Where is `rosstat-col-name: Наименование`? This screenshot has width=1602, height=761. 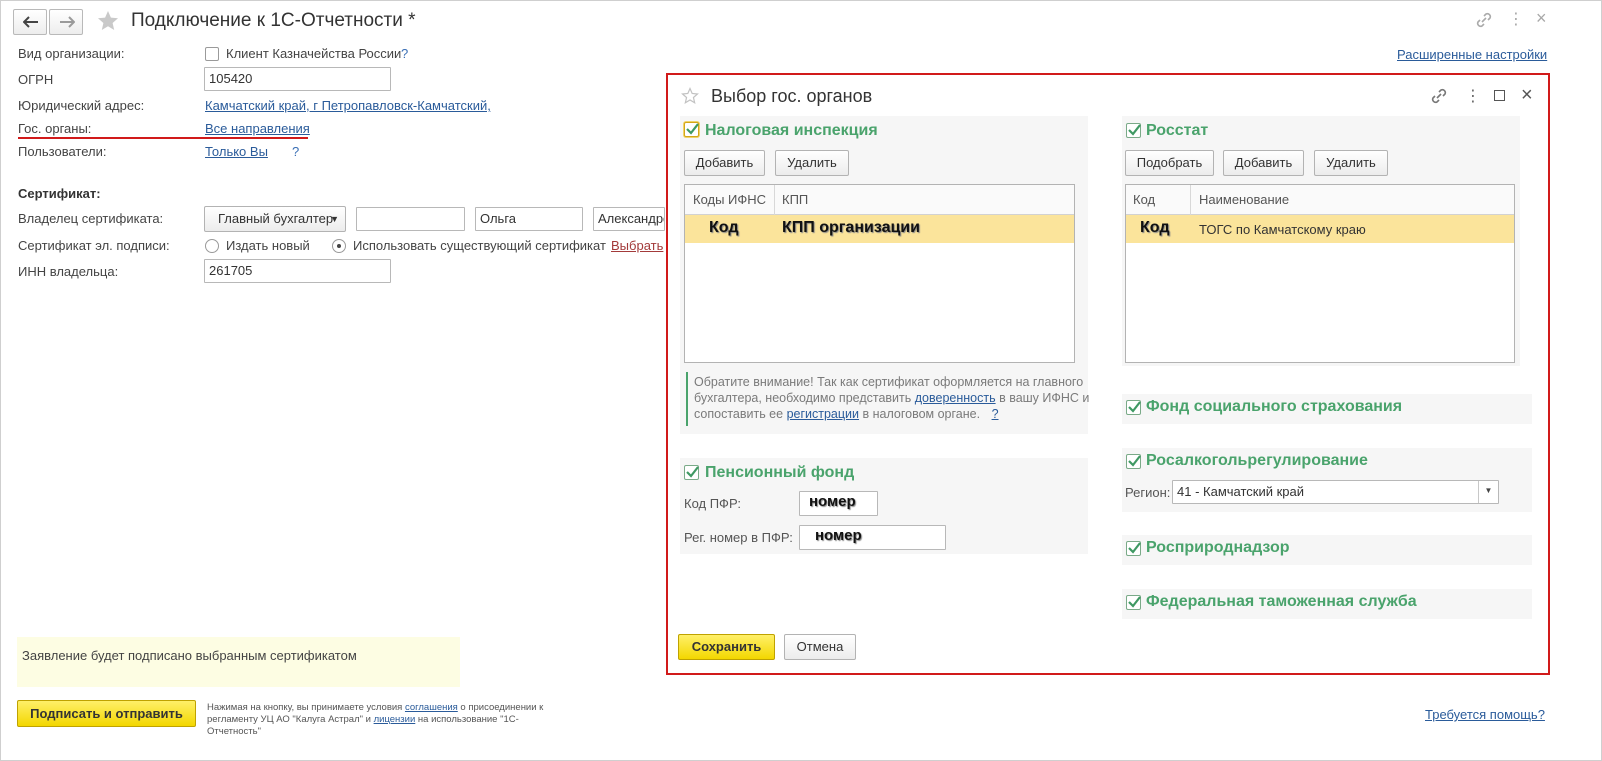
rosstat-col-name: Наименование is located at coordinates (1244, 199).